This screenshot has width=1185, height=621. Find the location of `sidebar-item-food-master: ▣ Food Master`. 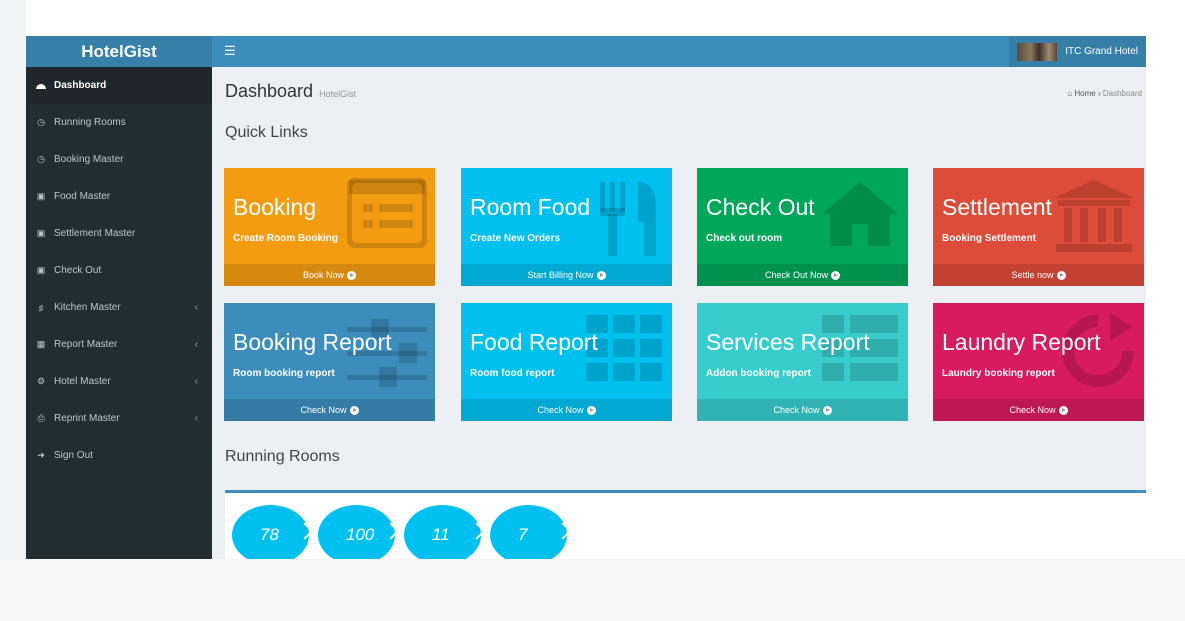

sidebar-item-food-master: ▣ Food Master is located at coordinates (119, 196).